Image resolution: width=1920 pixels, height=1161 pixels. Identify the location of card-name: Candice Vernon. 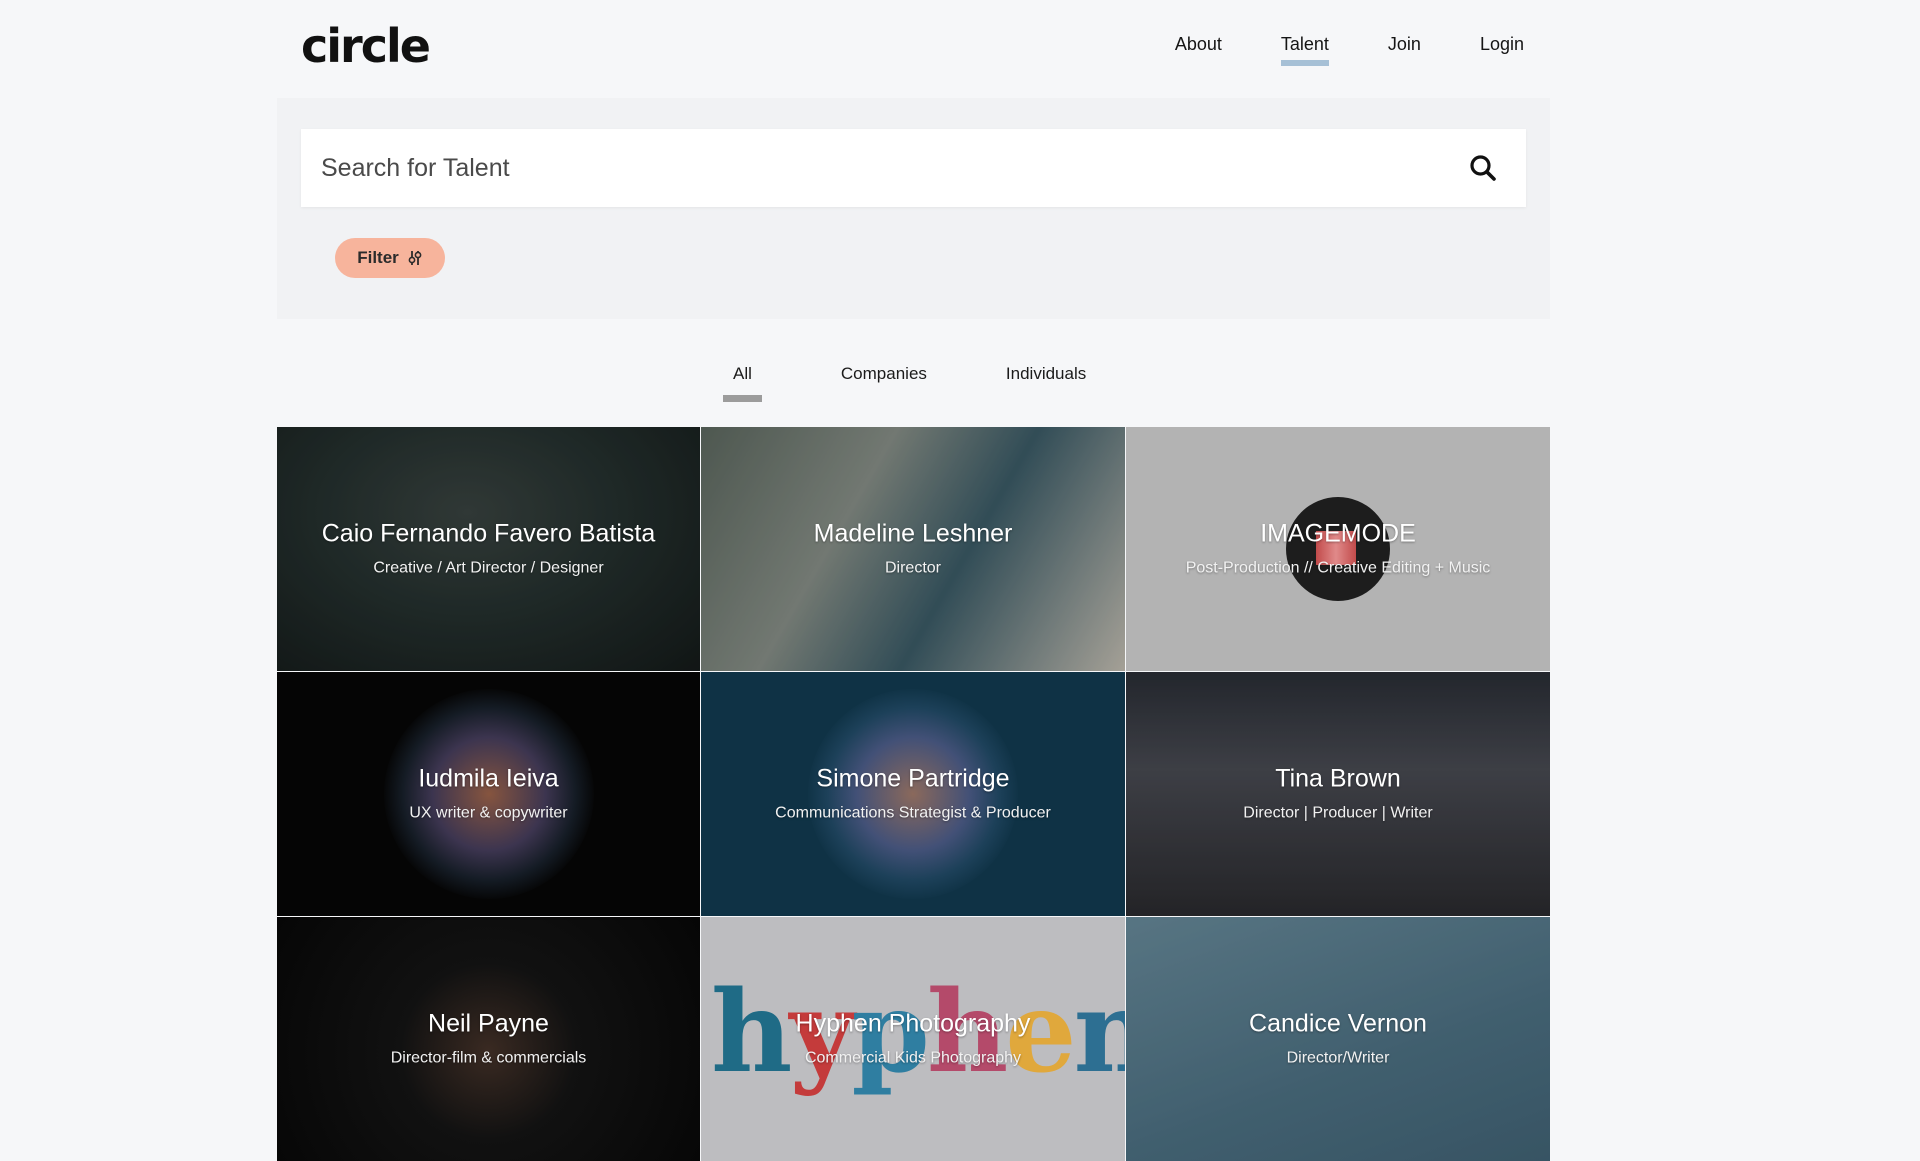
(1338, 1023).